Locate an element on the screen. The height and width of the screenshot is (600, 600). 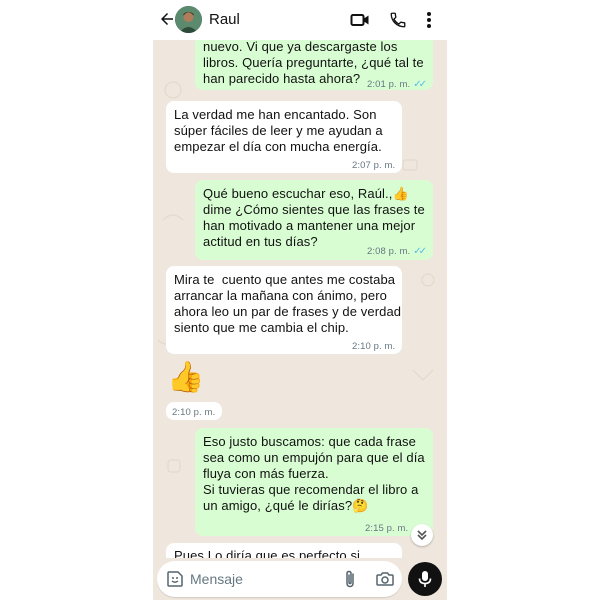
message-bubble-incoming: Pues Lo diría que es perfecto si is located at coordinates (284, 550).